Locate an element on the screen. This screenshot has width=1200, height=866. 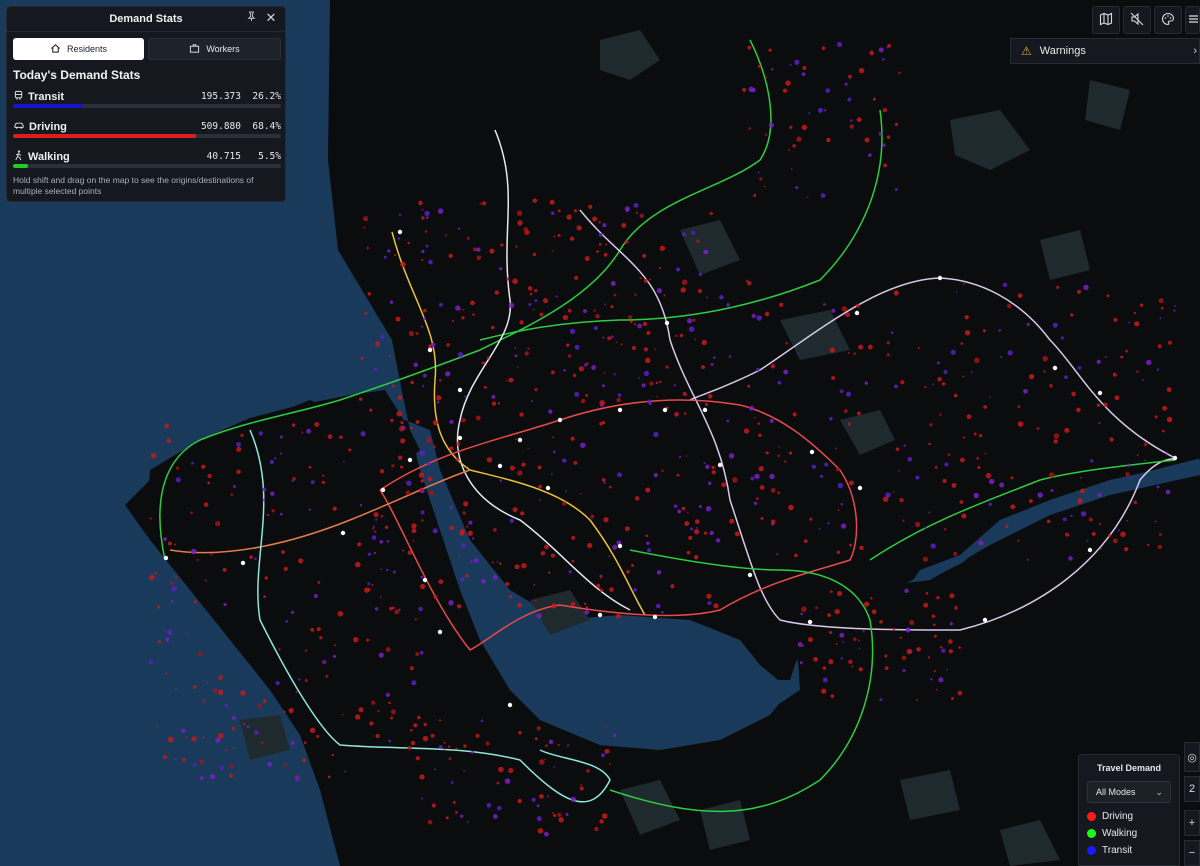
zoom-out-button: − is located at coordinates (1192, 853).